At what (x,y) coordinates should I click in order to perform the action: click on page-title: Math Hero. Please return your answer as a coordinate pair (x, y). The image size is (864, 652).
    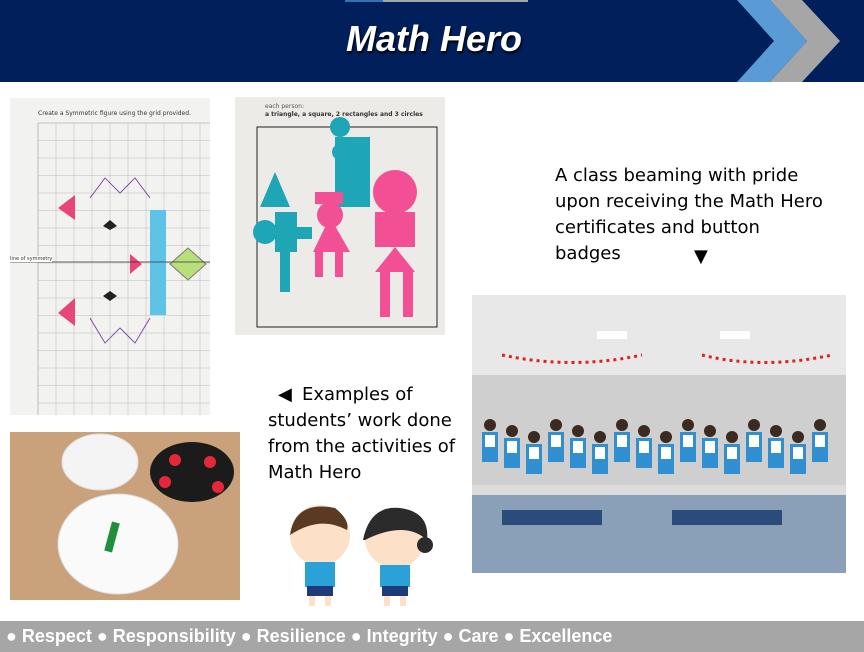
    Looking at the image, I should click on (433, 38).